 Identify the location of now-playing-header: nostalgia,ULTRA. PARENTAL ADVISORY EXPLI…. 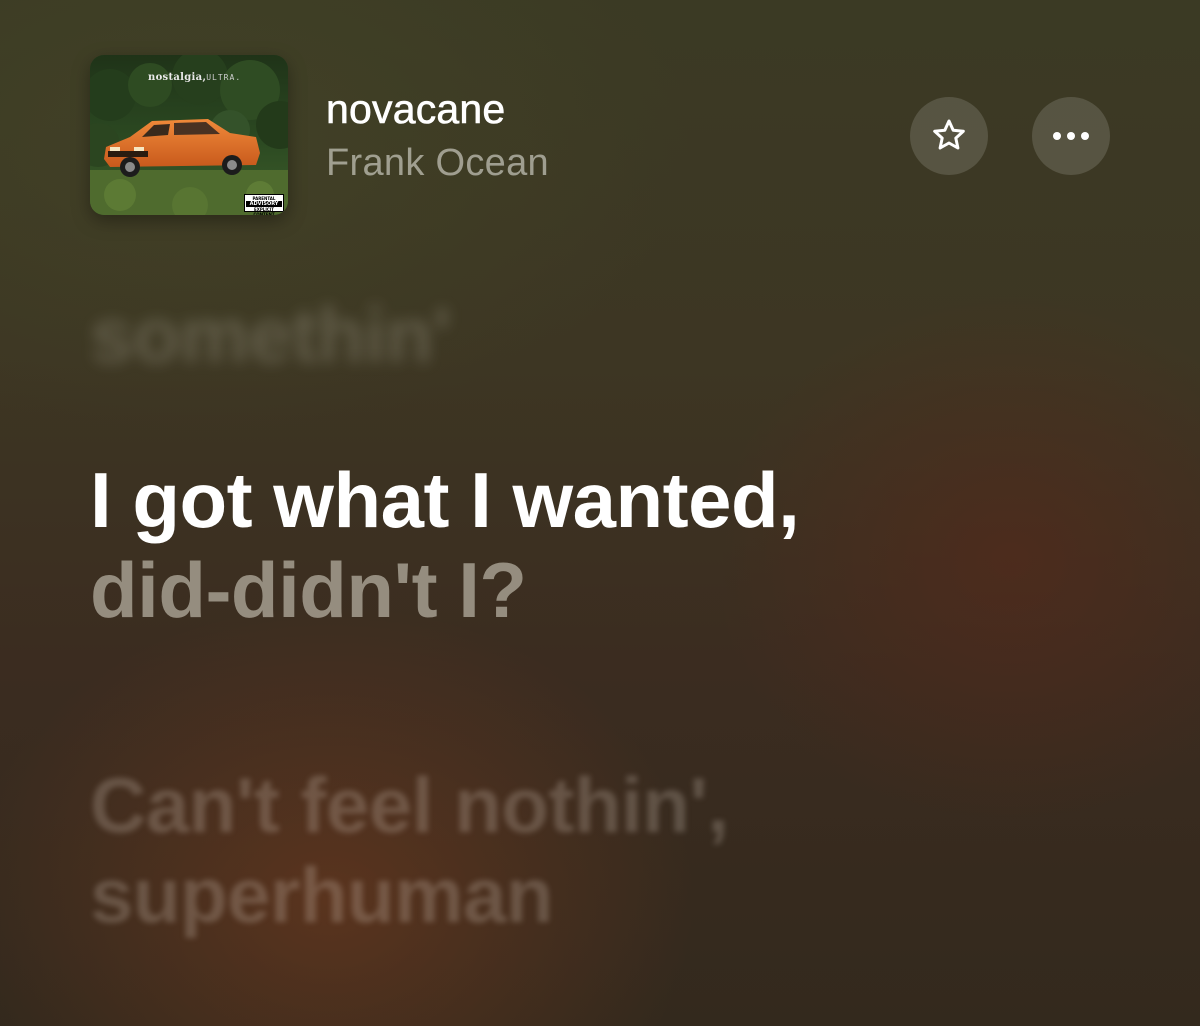
(605, 136).